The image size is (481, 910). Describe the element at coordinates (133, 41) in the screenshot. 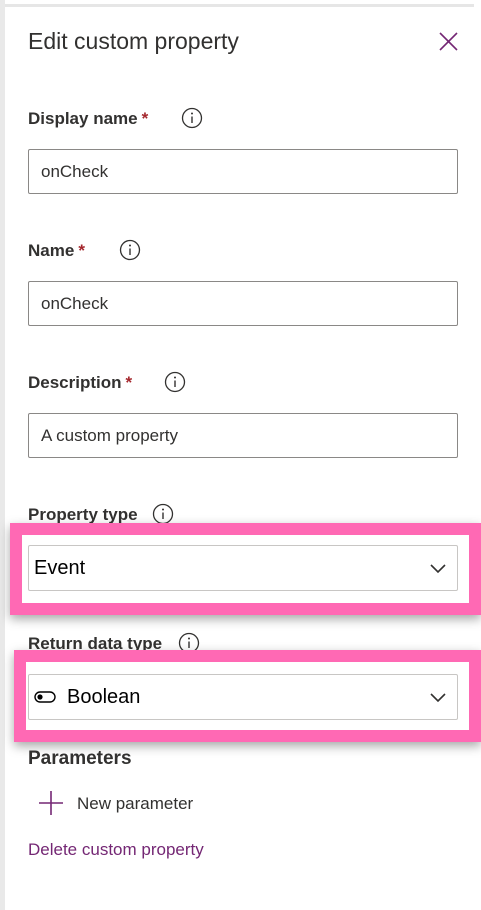

I see `panel-title: Edit custom property` at that location.